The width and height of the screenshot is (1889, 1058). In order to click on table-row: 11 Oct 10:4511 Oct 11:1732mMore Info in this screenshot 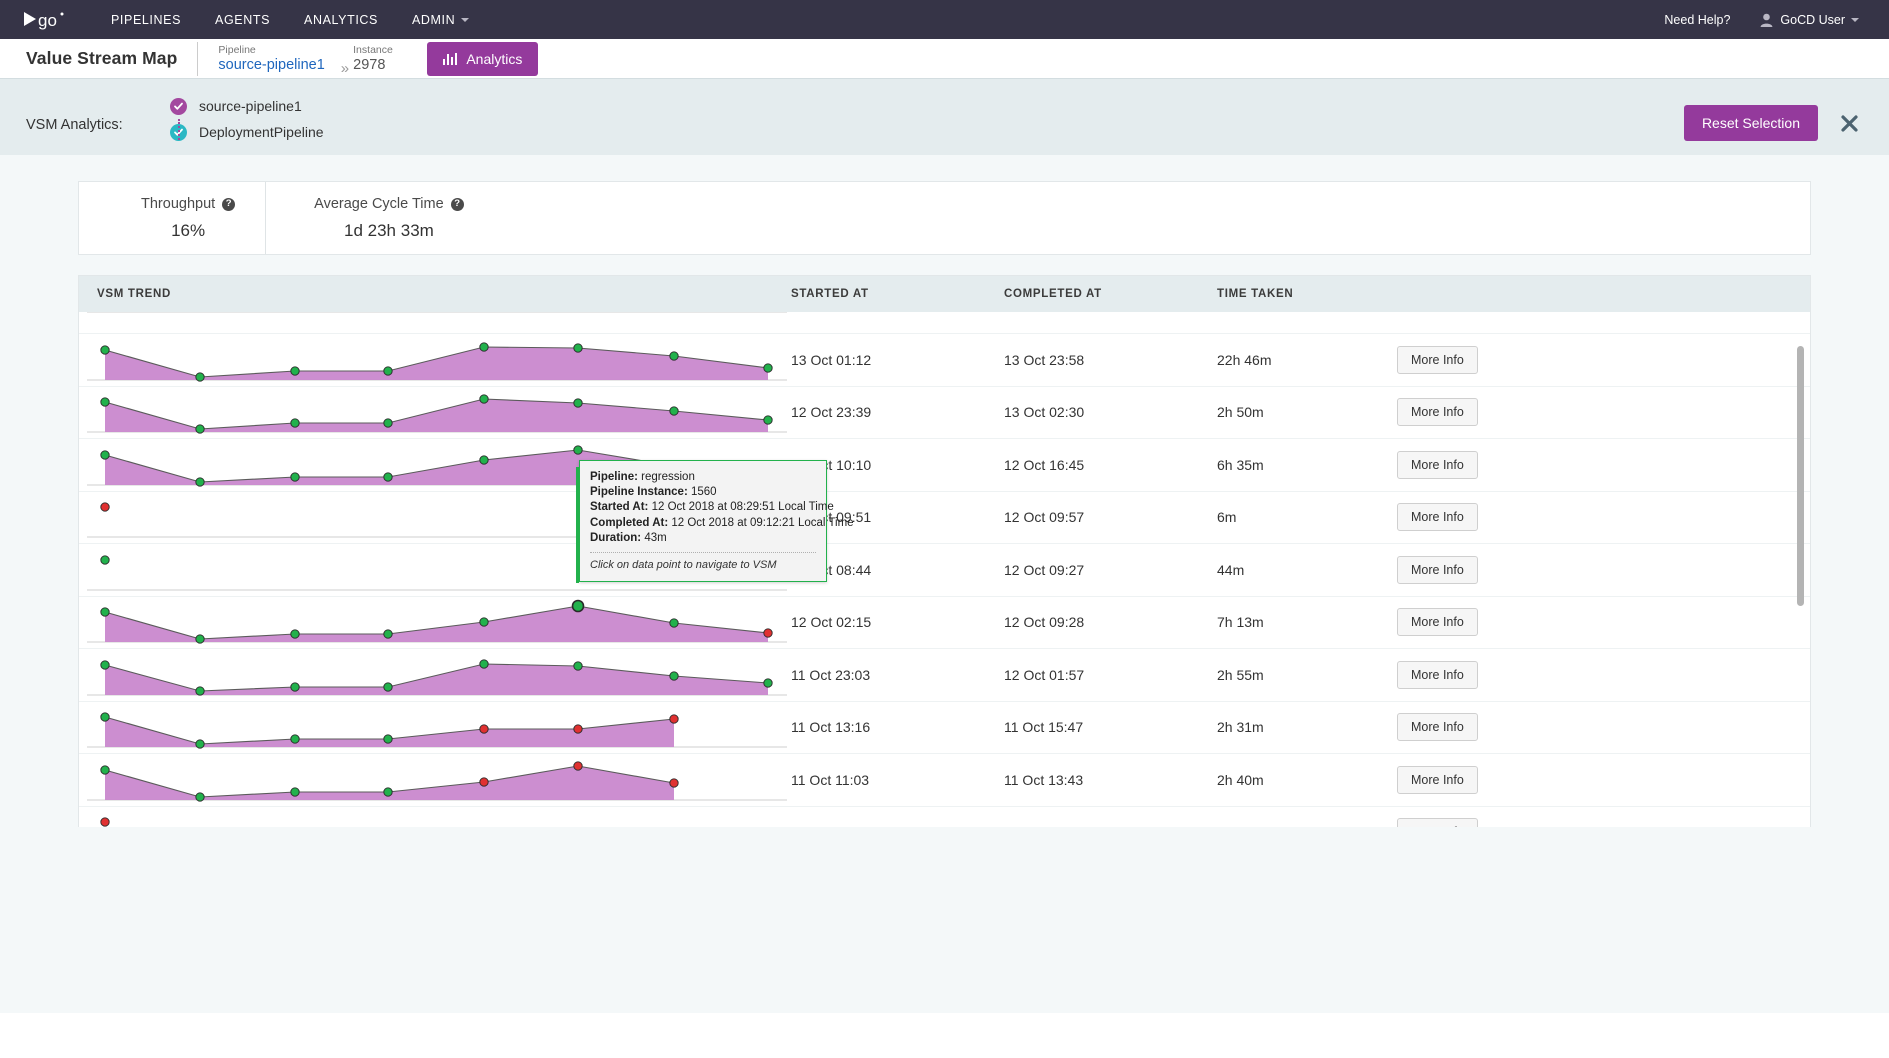, I will do `click(944, 816)`.